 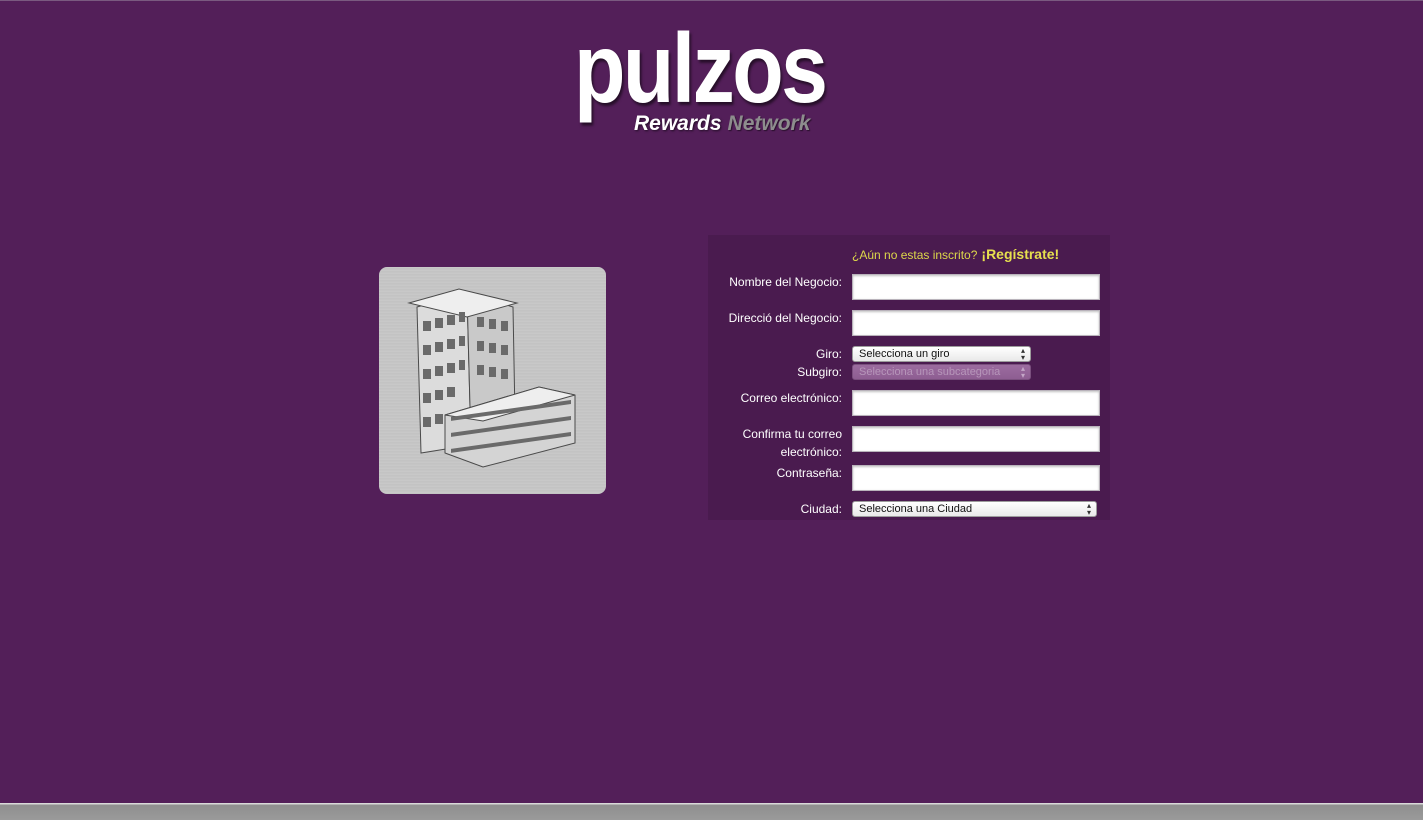 What do you see at coordinates (678, 123) in the screenshot?
I see `logo-rewards-text: Rewards` at bounding box center [678, 123].